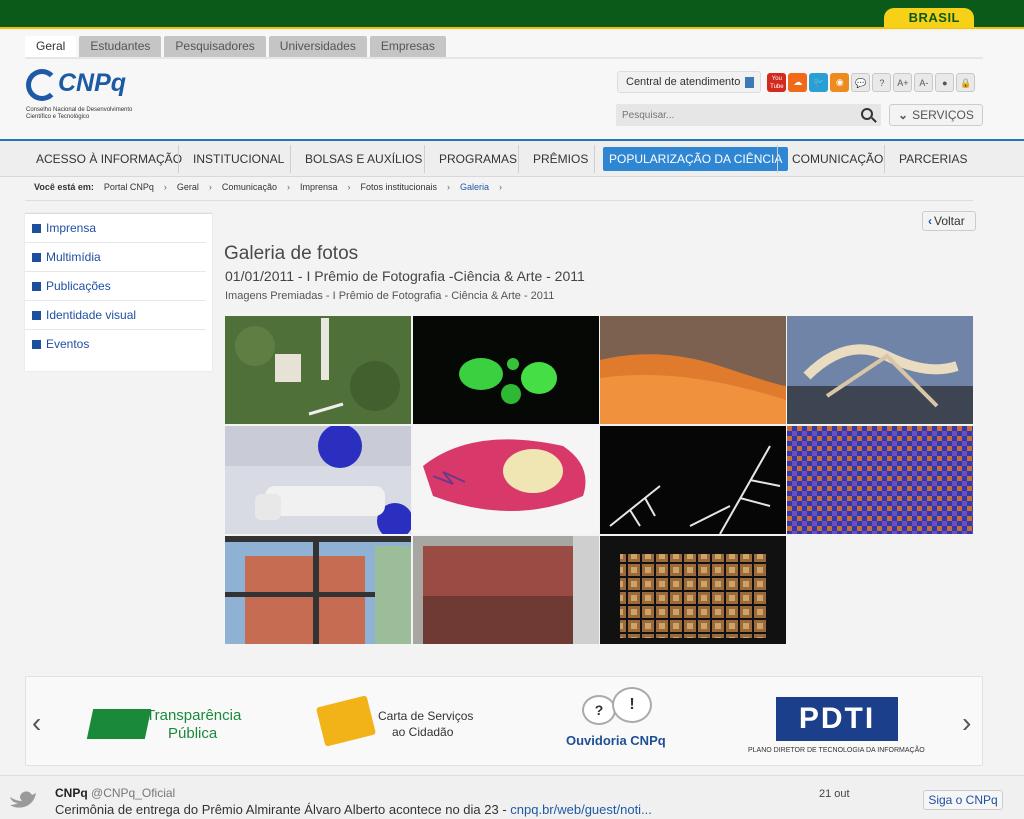 This screenshot has height=819, width=1024. What do you see at coordinates (42, 85) in the screenshot?
I see `cnpq-logo-mark-icon` at bounding box center [42, 85].